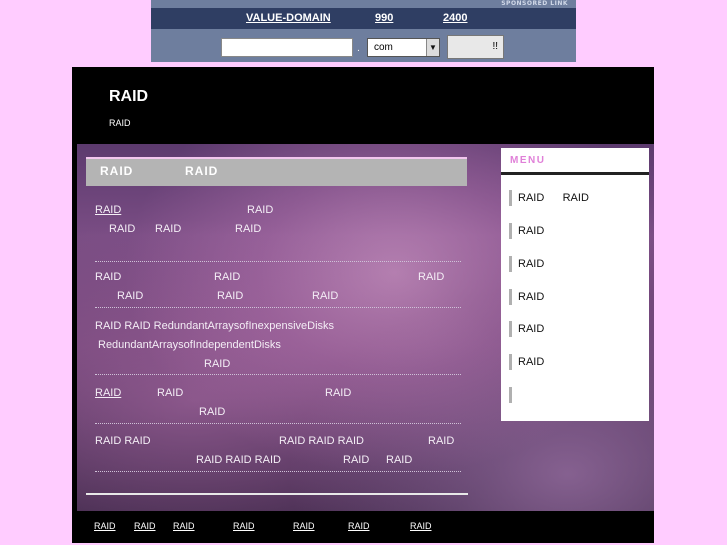  Describe the element at coordinates (384, 18) in the screenshot. I see `price-link-1: 990` at that location.